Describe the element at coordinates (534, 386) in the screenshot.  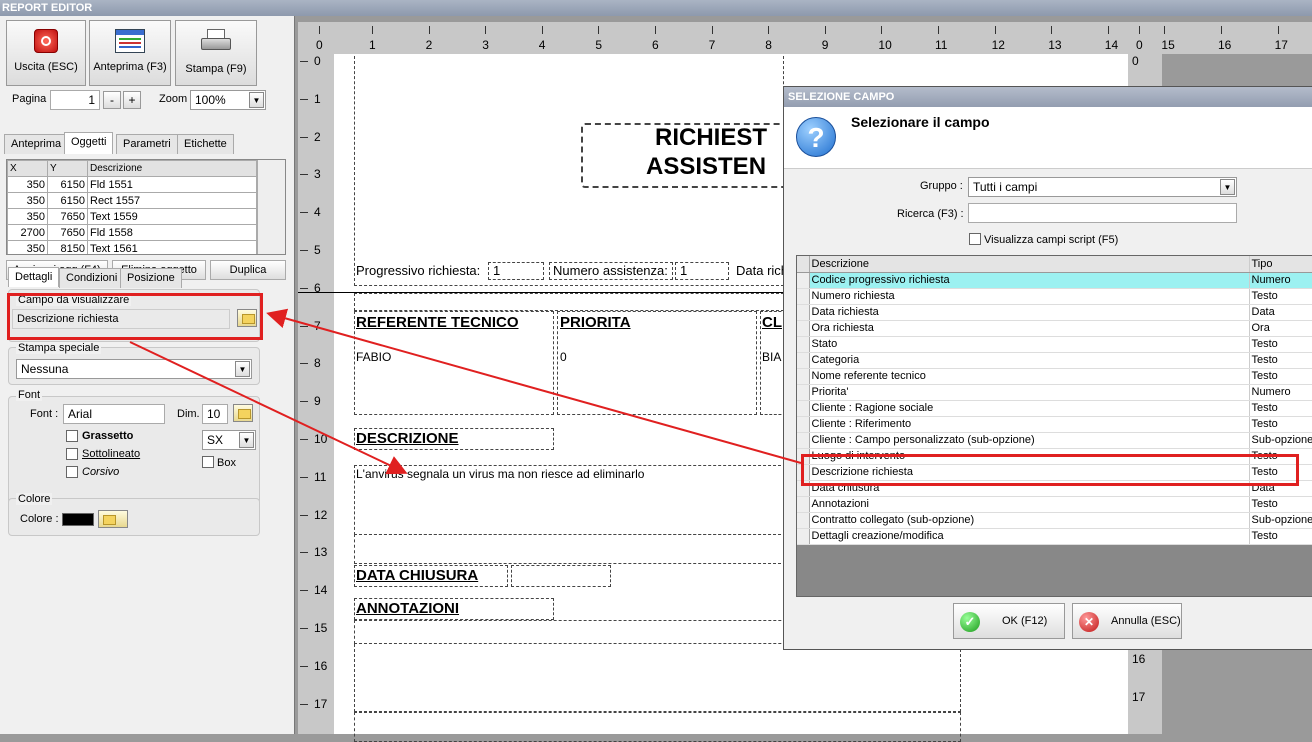
I see `annotation-arrow-to-field` at that location.